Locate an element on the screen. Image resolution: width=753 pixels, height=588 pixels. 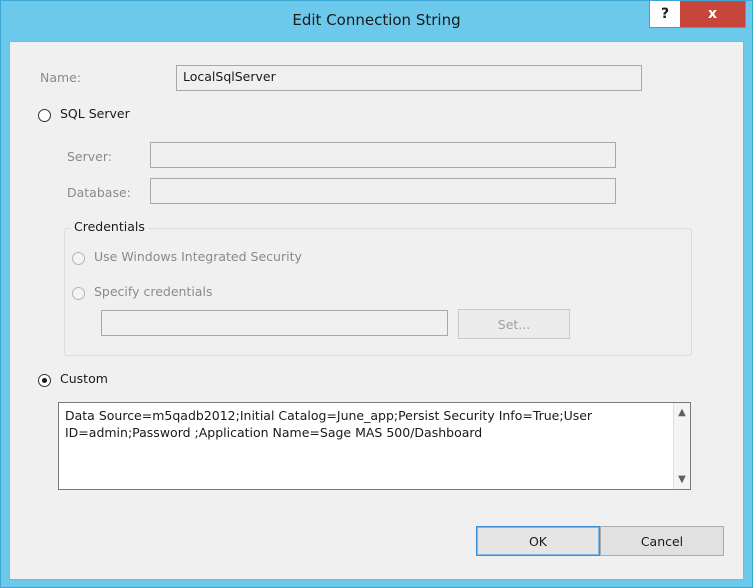
custom-radio is located at coordinates (44, 380).